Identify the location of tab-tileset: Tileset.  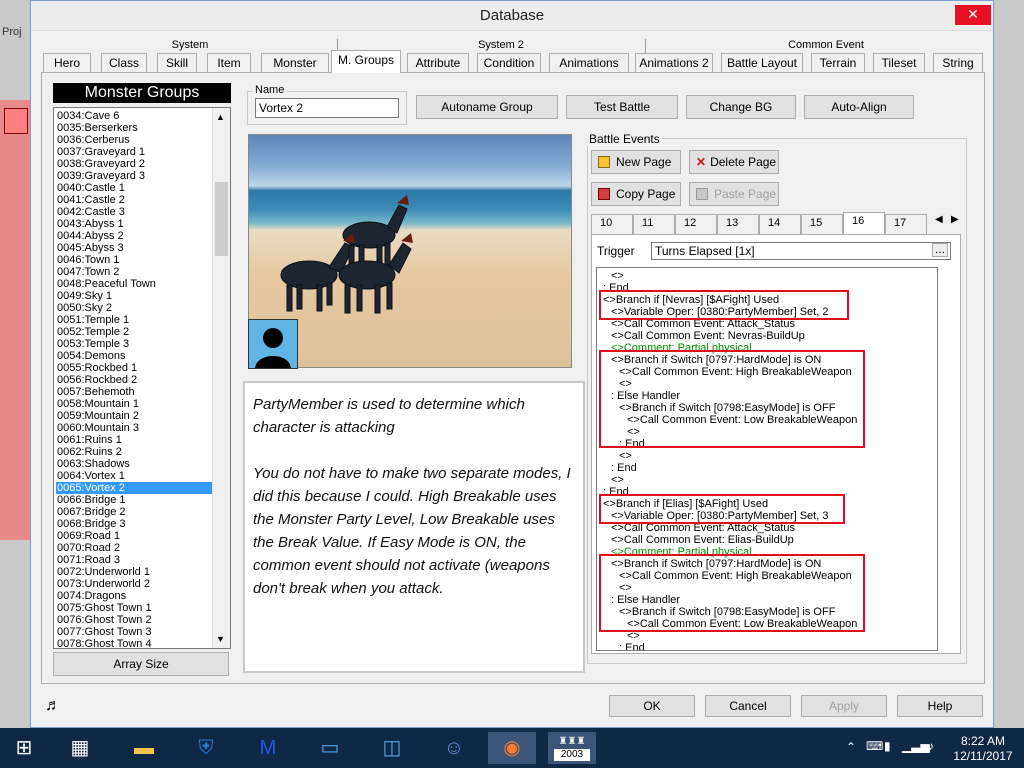
(899, 63).